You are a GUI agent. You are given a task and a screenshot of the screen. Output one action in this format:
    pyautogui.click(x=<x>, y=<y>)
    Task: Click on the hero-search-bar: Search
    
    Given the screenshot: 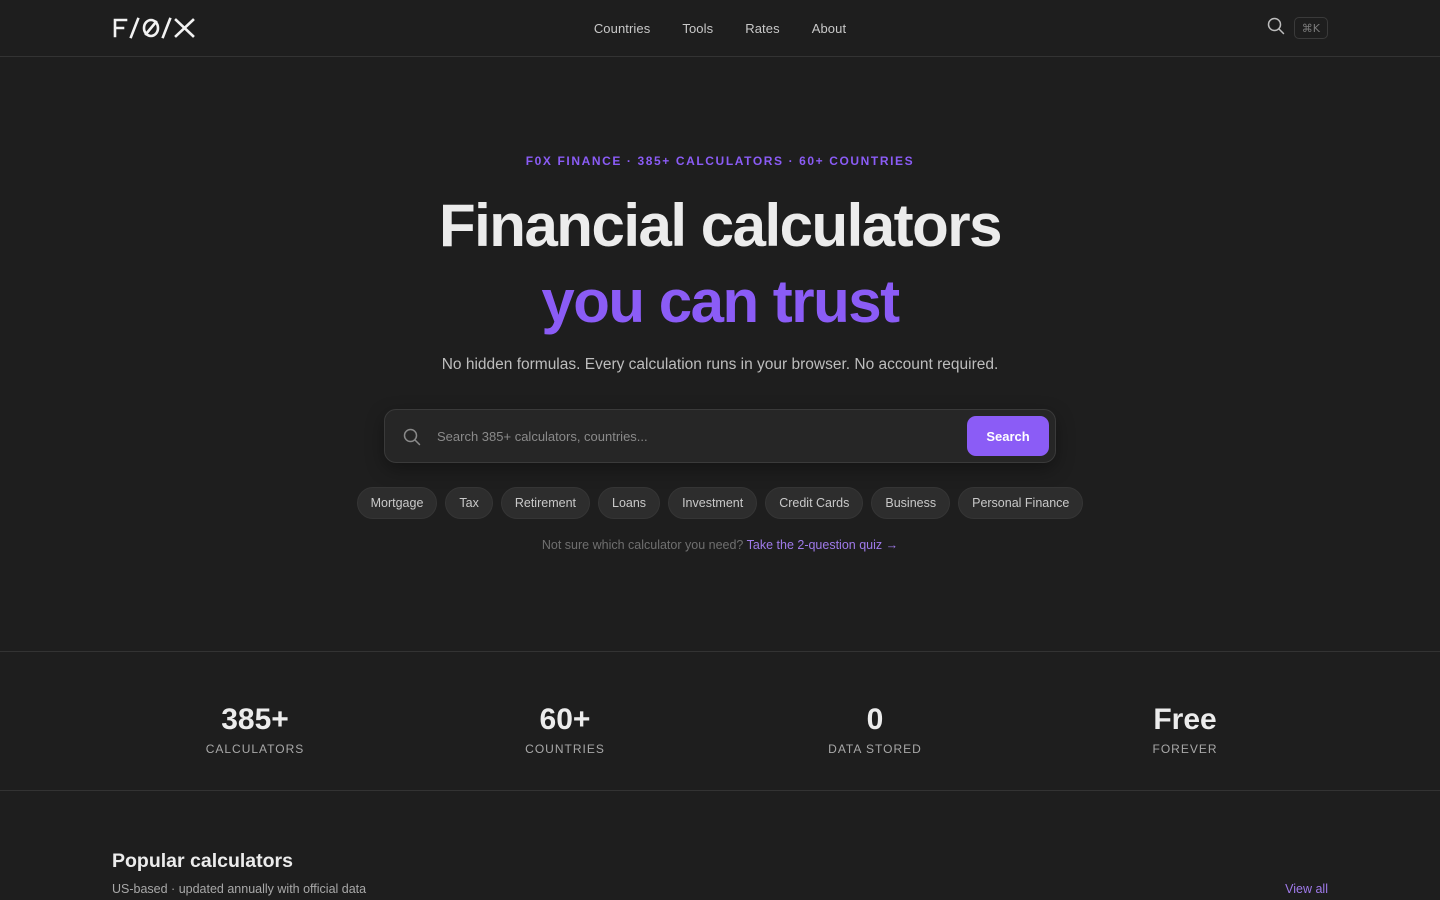 What is the action you would take?
    pyautogui.click(x=720, y=436)
    